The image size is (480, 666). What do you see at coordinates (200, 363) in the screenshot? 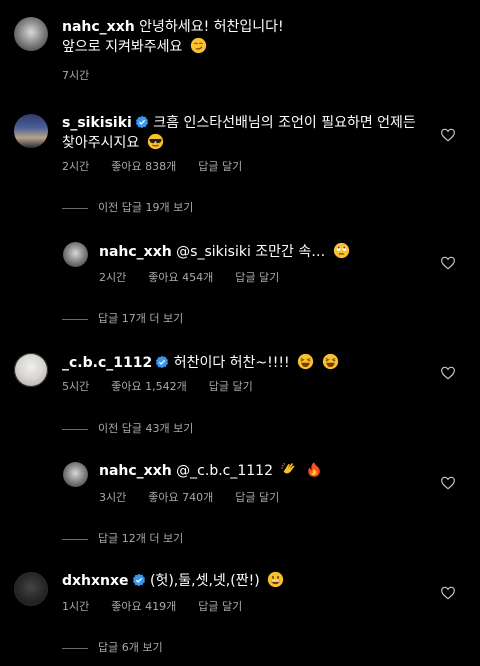
I see `comment-text: _c.b.c_1112 허찬이다 허찬~!!!!` at bounding box center [200, 363].